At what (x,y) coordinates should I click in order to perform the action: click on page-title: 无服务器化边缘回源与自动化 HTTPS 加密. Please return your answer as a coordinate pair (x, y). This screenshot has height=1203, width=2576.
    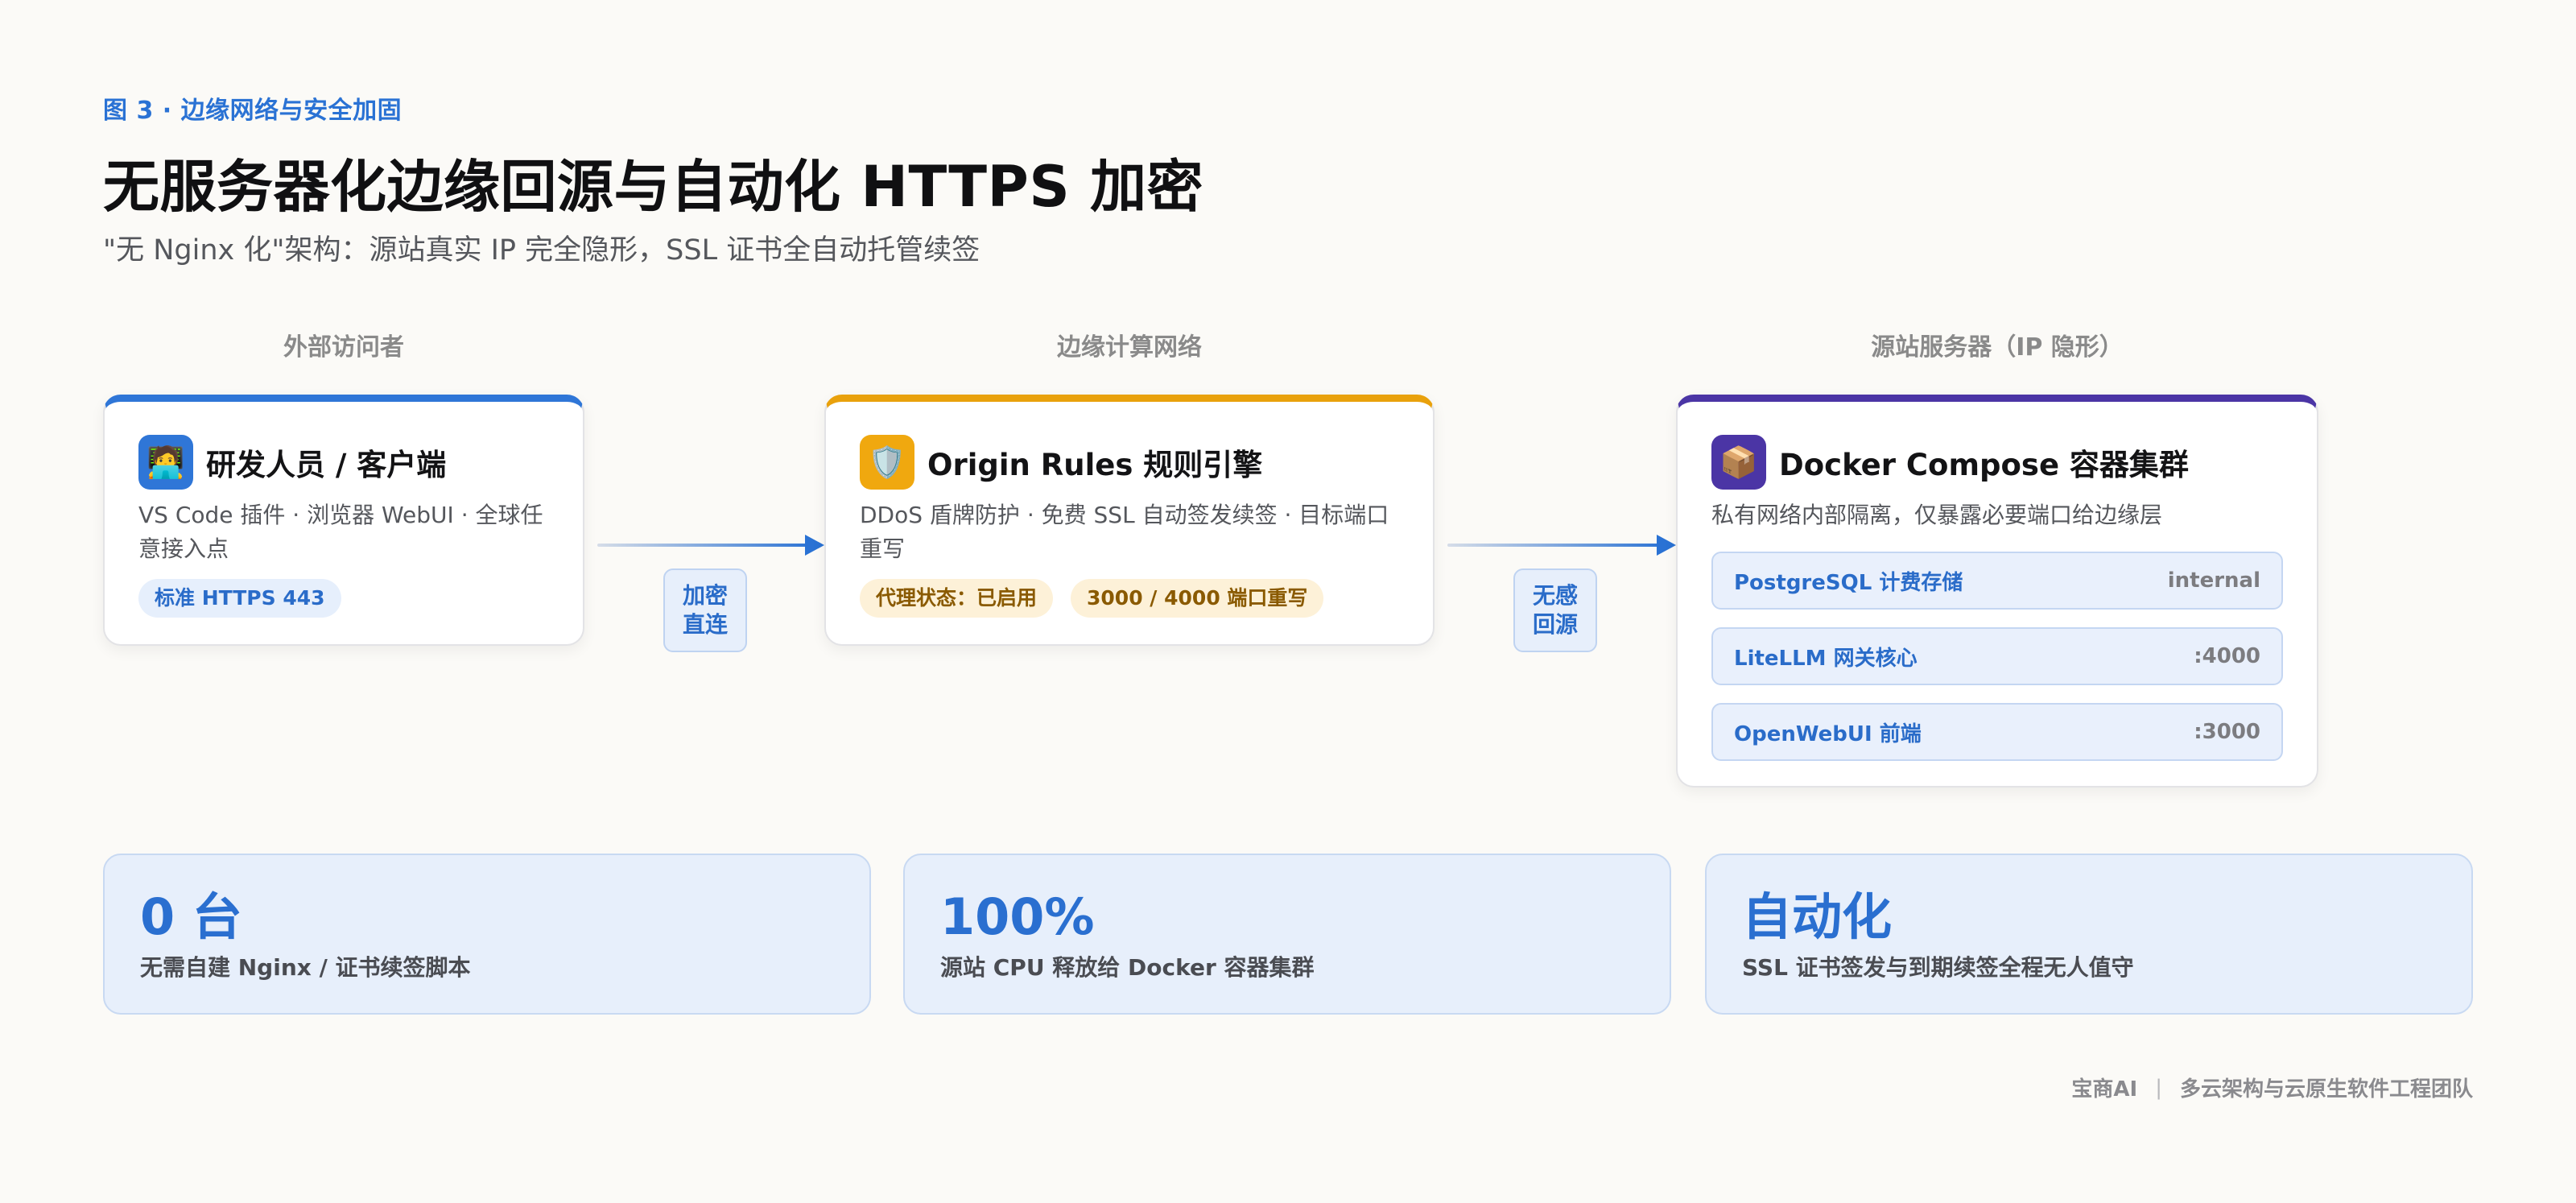
    Looking at the image, I should click on (653, 187).